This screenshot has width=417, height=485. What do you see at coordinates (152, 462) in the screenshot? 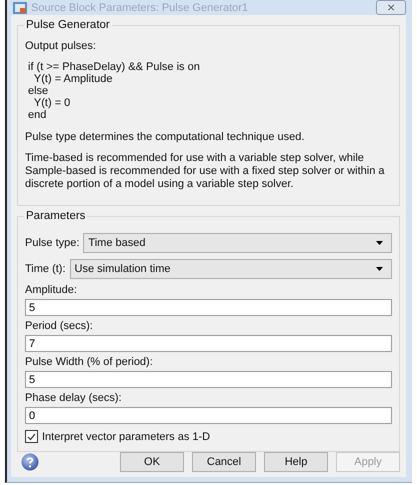
I see `dialog-button: OK` at bounding box center [152, 462].